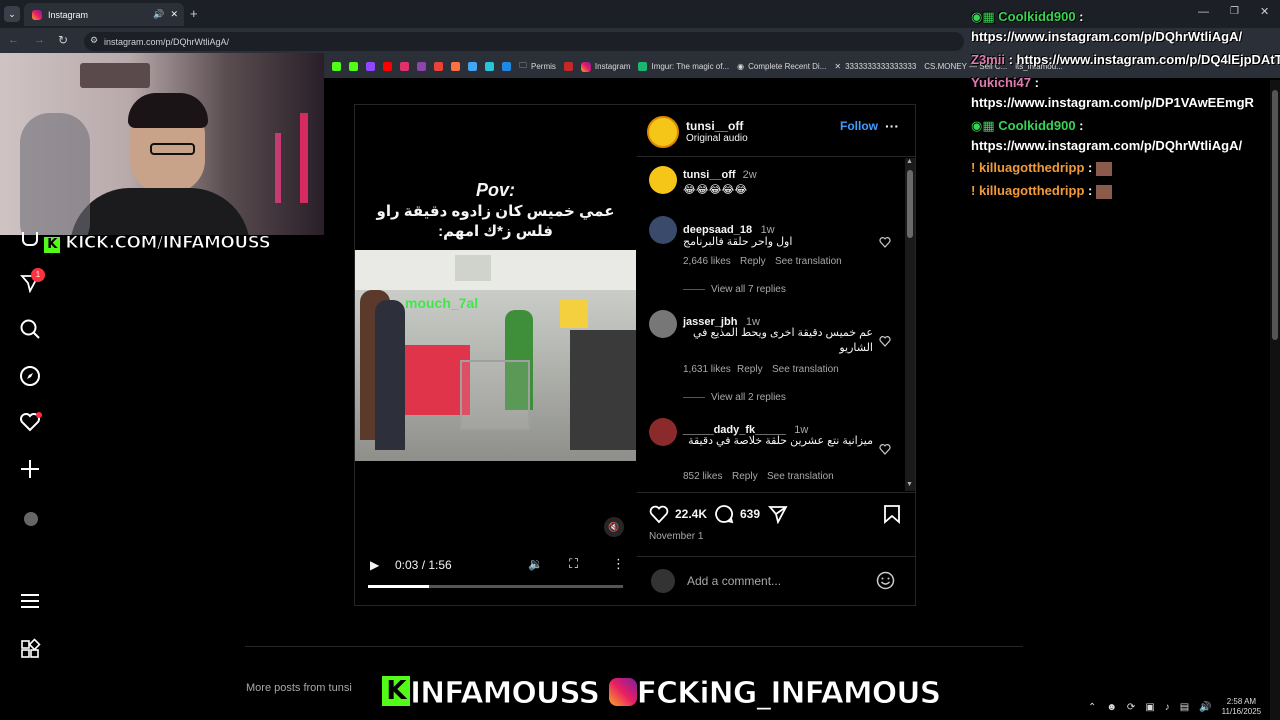 This screenshot has height=720, width=1280. What do you see at coordinates (859, 126) in the screenshot?
I see `follow-button: Follow` at bounding box center [859, 126].